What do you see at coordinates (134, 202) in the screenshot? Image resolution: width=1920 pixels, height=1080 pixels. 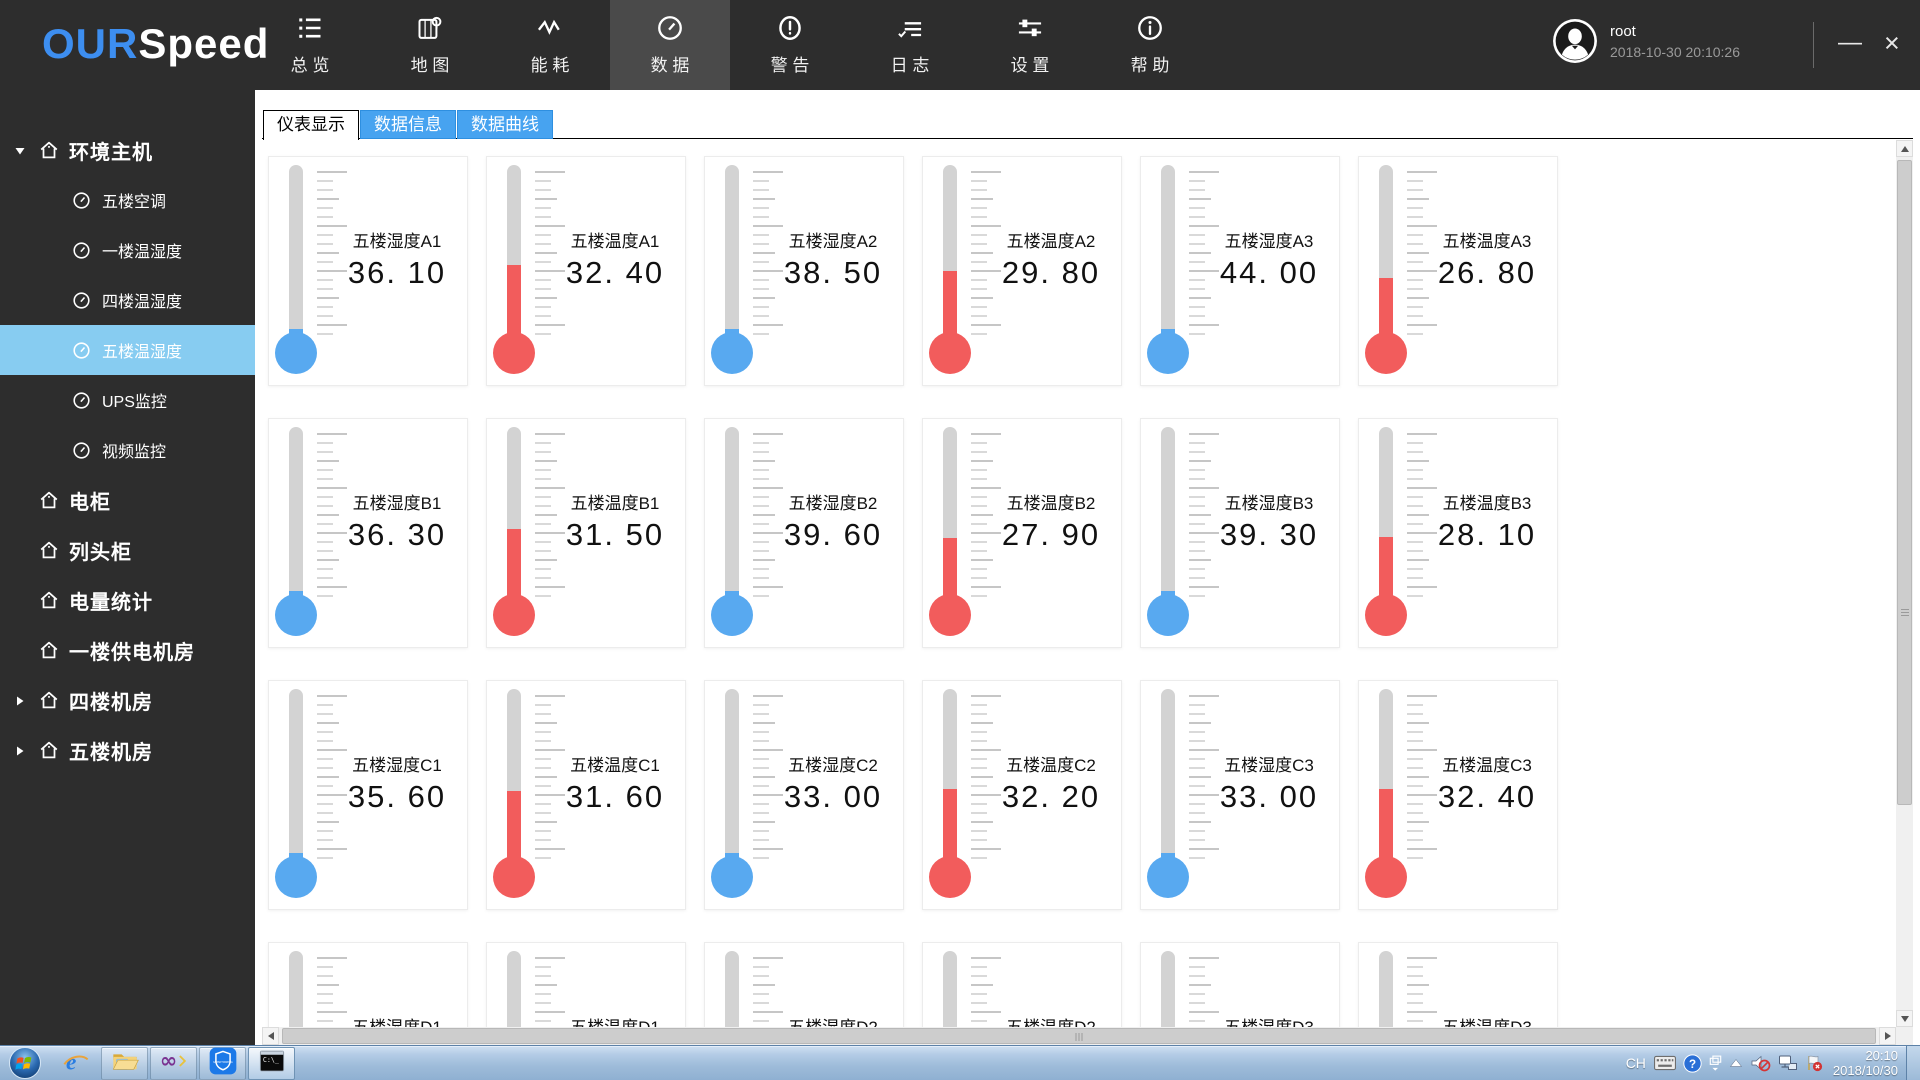 I see `sidebar-item-label: 五楼空调` at bounding box center [134, 202].